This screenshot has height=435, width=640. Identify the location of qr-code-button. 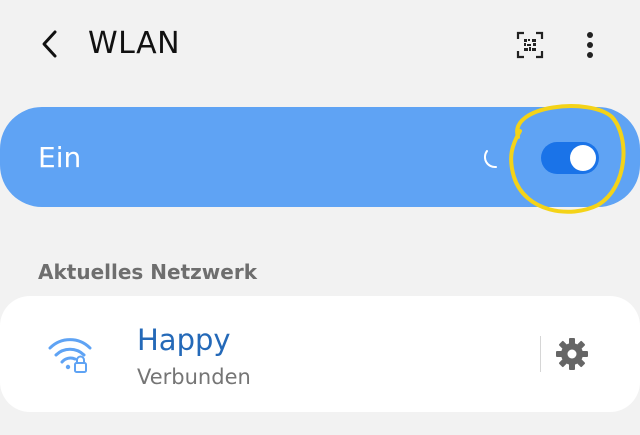
(530, 45).